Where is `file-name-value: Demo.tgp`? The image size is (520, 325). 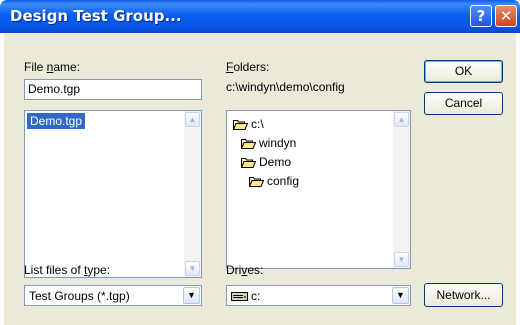
file-name-value: Demo.tgp is located at coordinates (54, 89).